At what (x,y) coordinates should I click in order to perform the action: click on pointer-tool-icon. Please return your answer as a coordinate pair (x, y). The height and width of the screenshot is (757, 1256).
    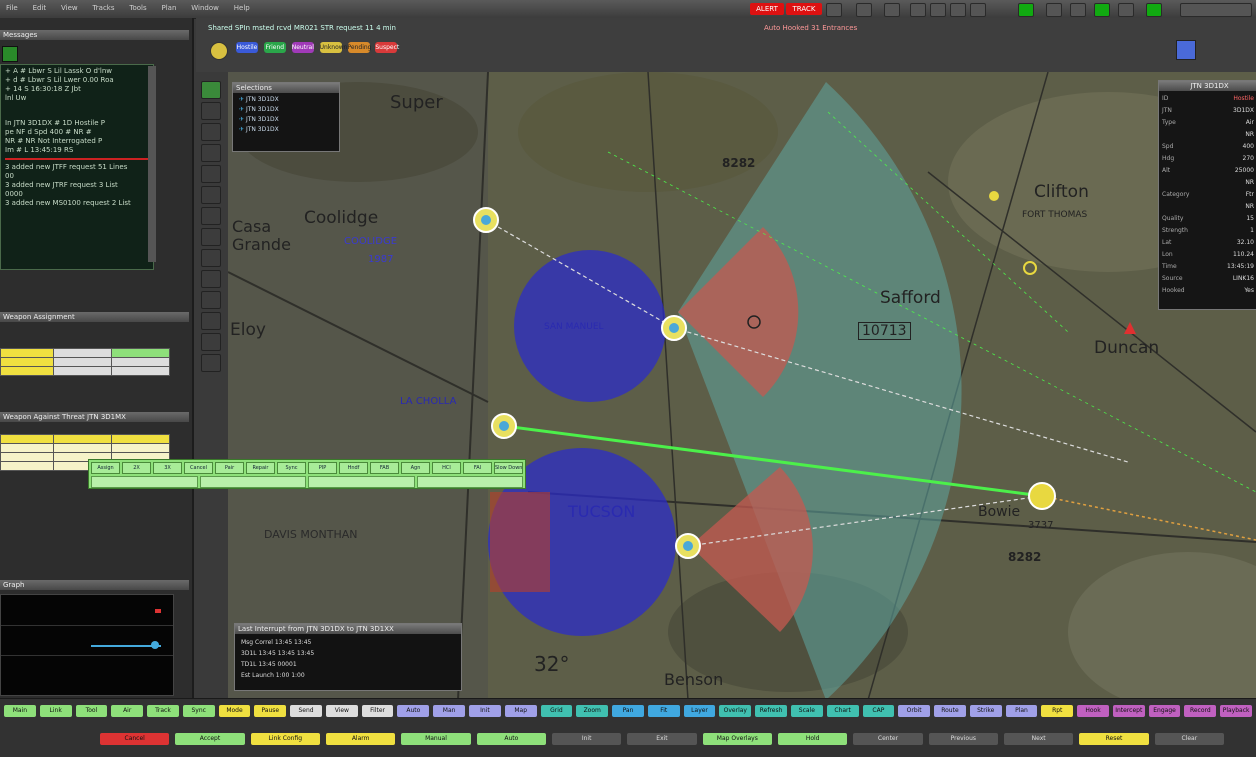
    Looking at the image, I should click on (211, 111).